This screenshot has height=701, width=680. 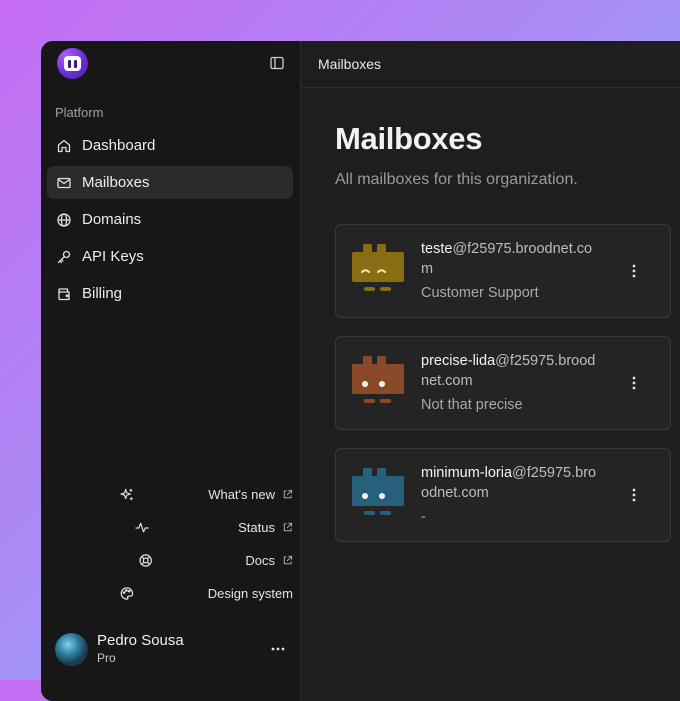 What do you see at coordinates (170, 494) in the screenshot?
I see `whats-new-link: What's new` at bounding box center [170, 494].